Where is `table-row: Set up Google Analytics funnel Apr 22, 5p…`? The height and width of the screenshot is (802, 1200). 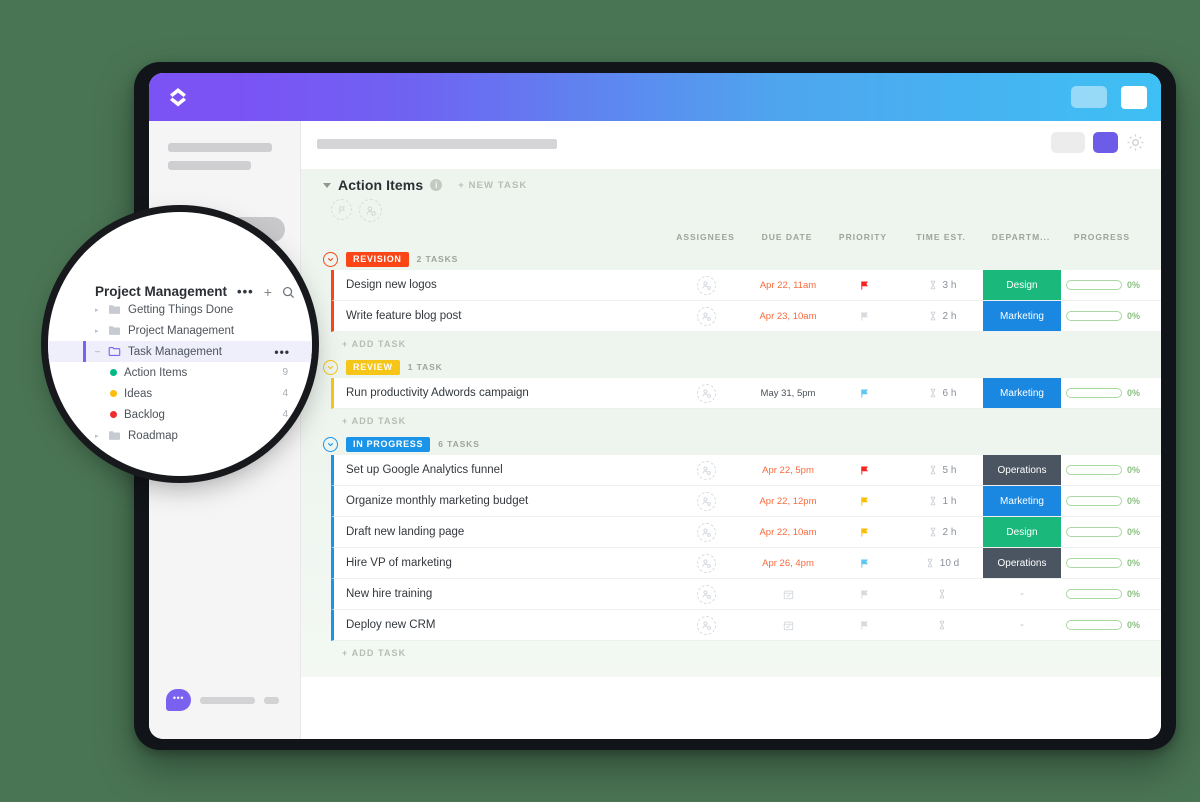
table-row: Set up Google Analytics funnel Apr 22, 5p… is located at coordinates (746, 470).